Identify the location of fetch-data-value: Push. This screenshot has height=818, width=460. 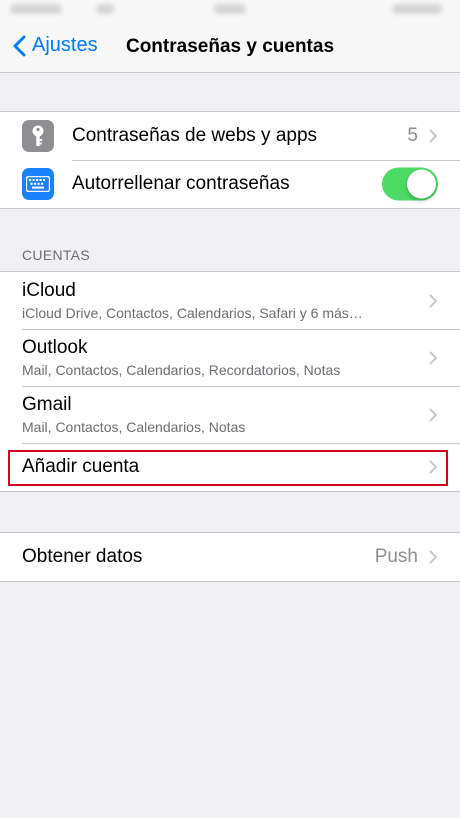
(396, 556).